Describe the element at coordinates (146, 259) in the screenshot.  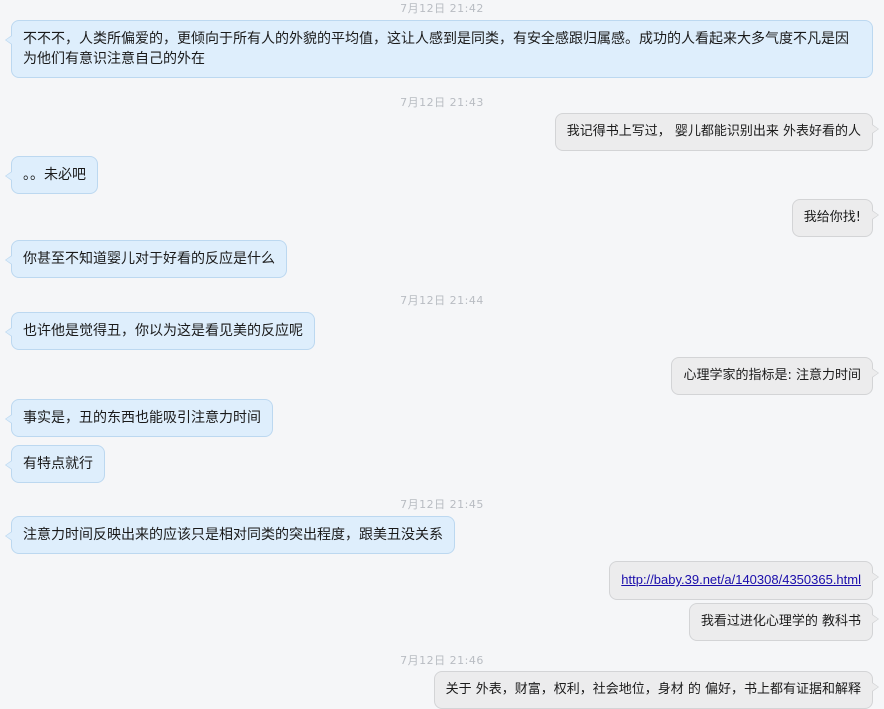
I see `message-bubble-incoming: 你甚至不知道婴儿对于好看的反应是什么` at that location.